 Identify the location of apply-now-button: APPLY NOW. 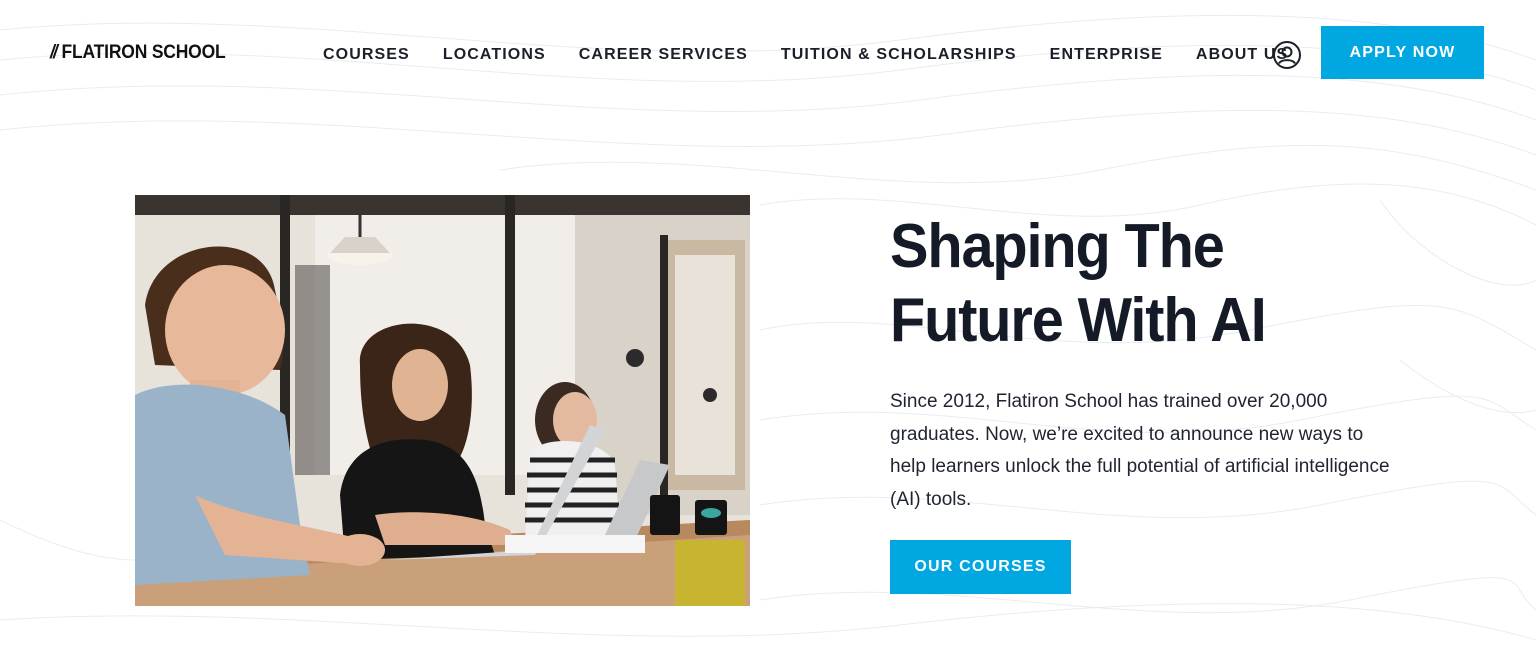
(1402, 52).